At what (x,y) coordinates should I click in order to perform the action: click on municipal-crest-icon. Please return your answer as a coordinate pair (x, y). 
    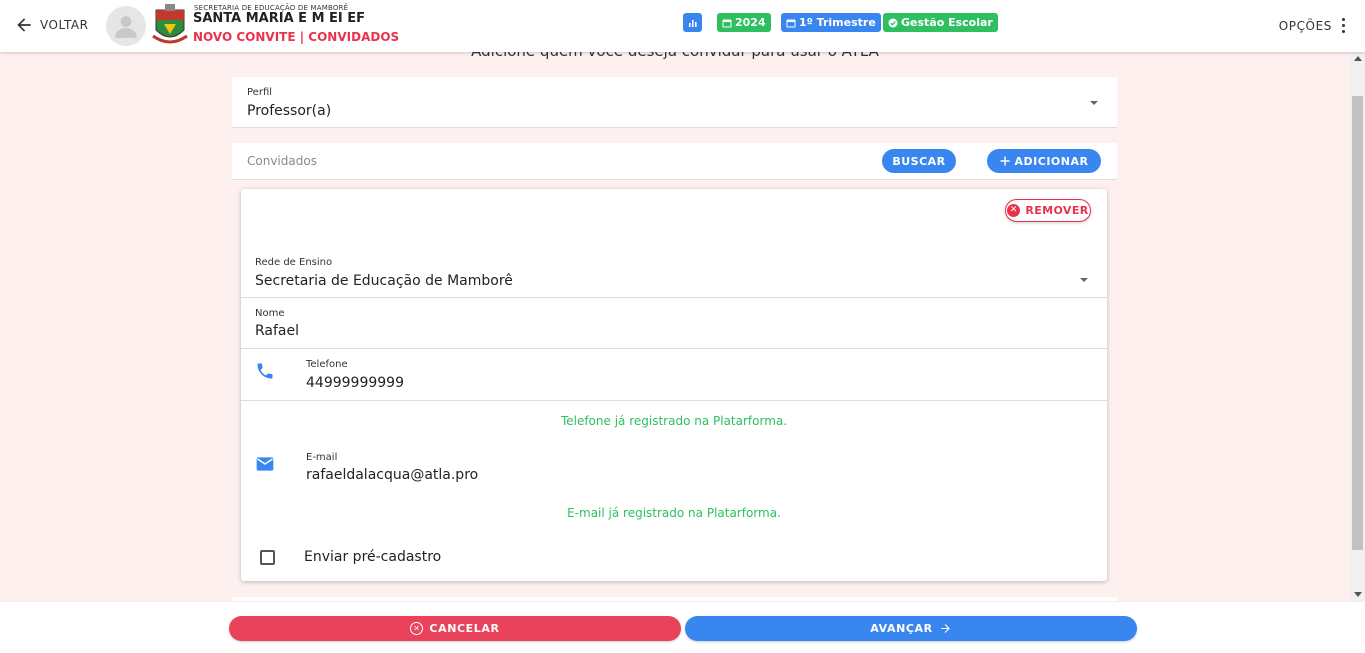
    Looking at the image, I should click on (170, 24).